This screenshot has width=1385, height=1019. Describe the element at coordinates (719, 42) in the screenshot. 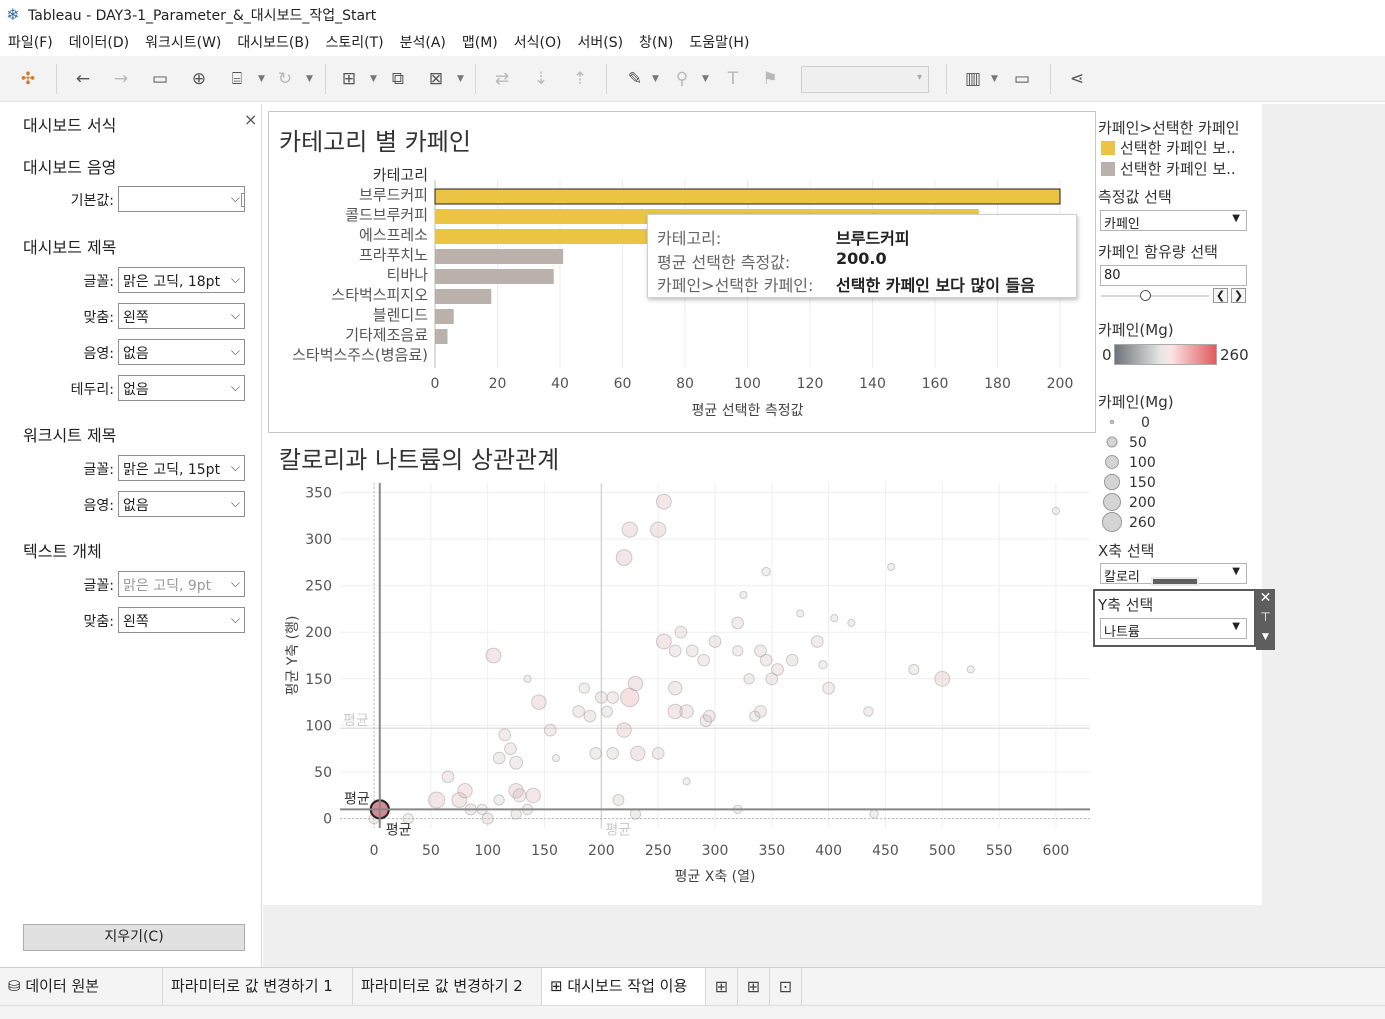

I see `menu-help: 도움말(H)` at that location.